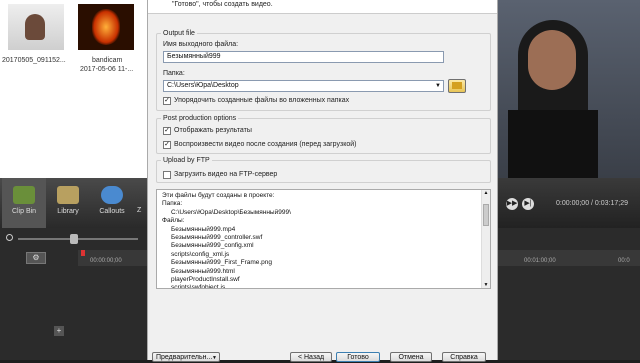 The width and height of the screenshot is (640, 363). I want to click on finish-button: Готово, so click(358, 357).